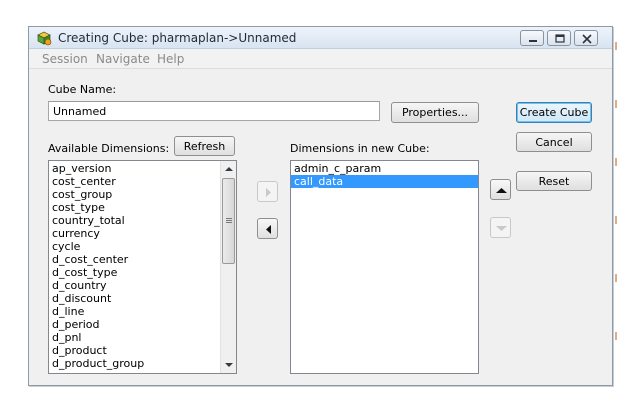  Describe the element at coordinates (384, 168) in the screenshot. I see `cube-dimension-item: admin_c_param` at that location.